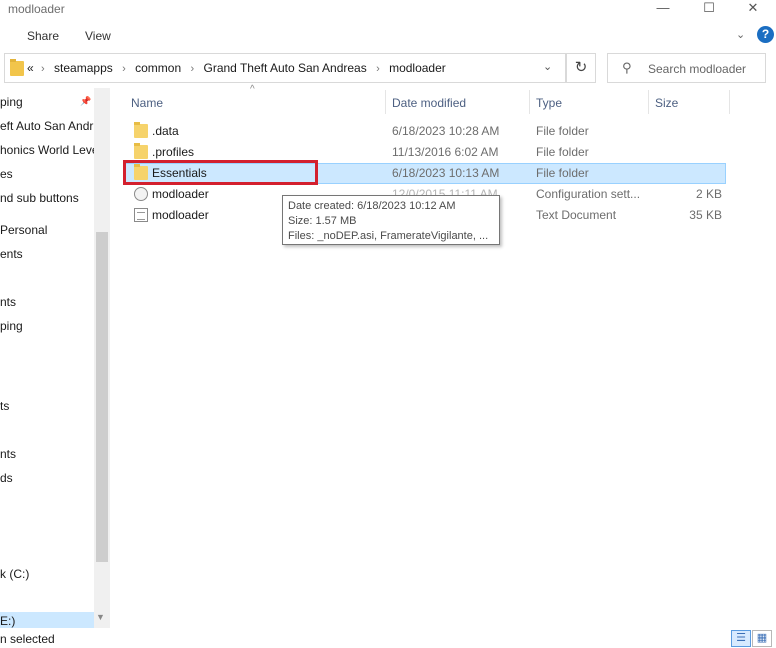  I want to click on column-header-name: Name, so click(147, 103).